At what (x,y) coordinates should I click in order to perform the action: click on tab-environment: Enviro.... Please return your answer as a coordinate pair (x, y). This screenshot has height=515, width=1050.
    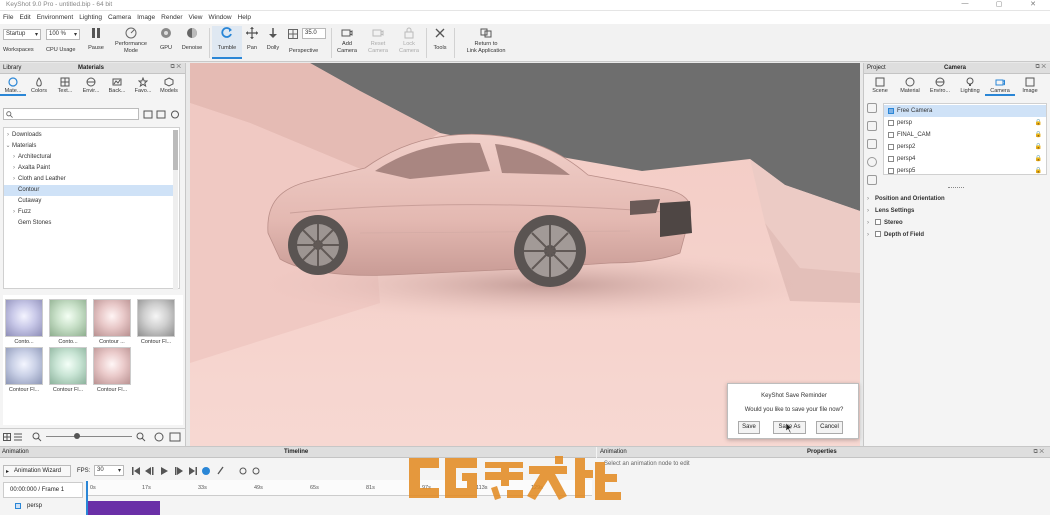
    Looking at the image, I should click on (940, 85).